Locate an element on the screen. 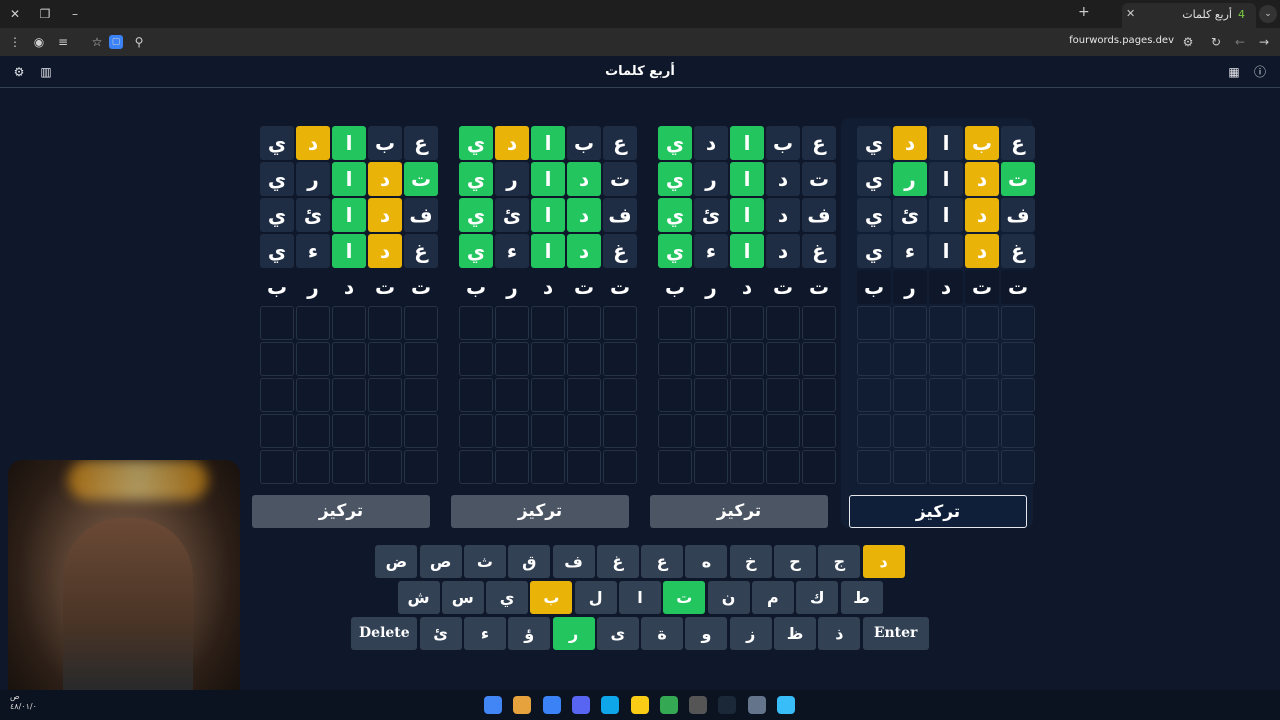  keyboard-key: ذ is located at coordinates (839, 633).